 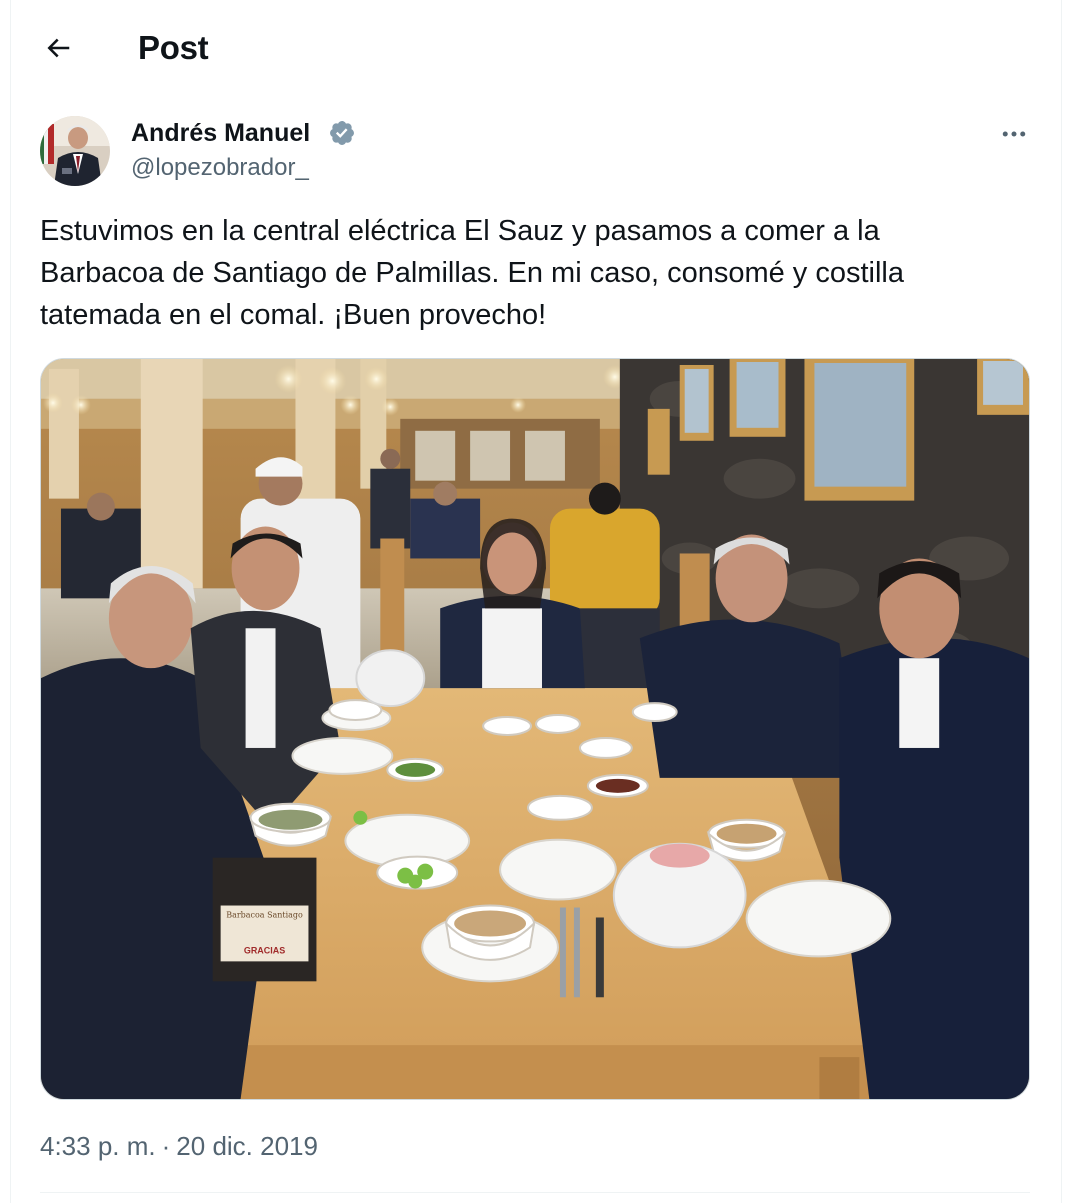 What do you see at coordinates (264, 950) in the screenshot?
I see `napkin-sign-thanks: GRACIAS` at bounding box center [264, 950].